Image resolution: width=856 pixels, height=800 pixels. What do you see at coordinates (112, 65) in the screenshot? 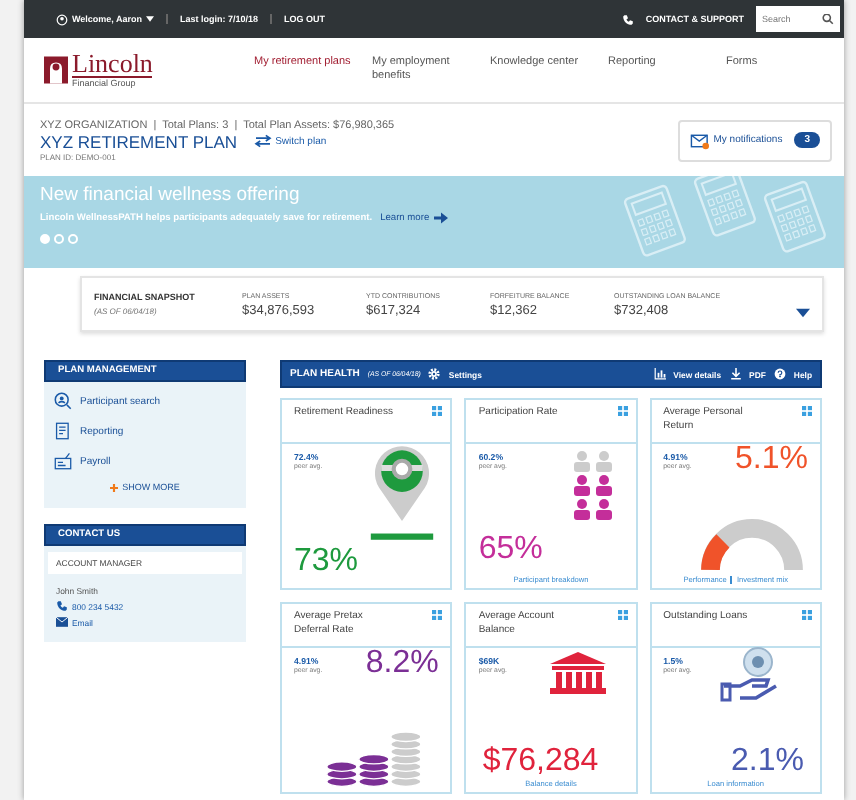
I see `logo-name: Lincoln` at bounding box center [112, 65].